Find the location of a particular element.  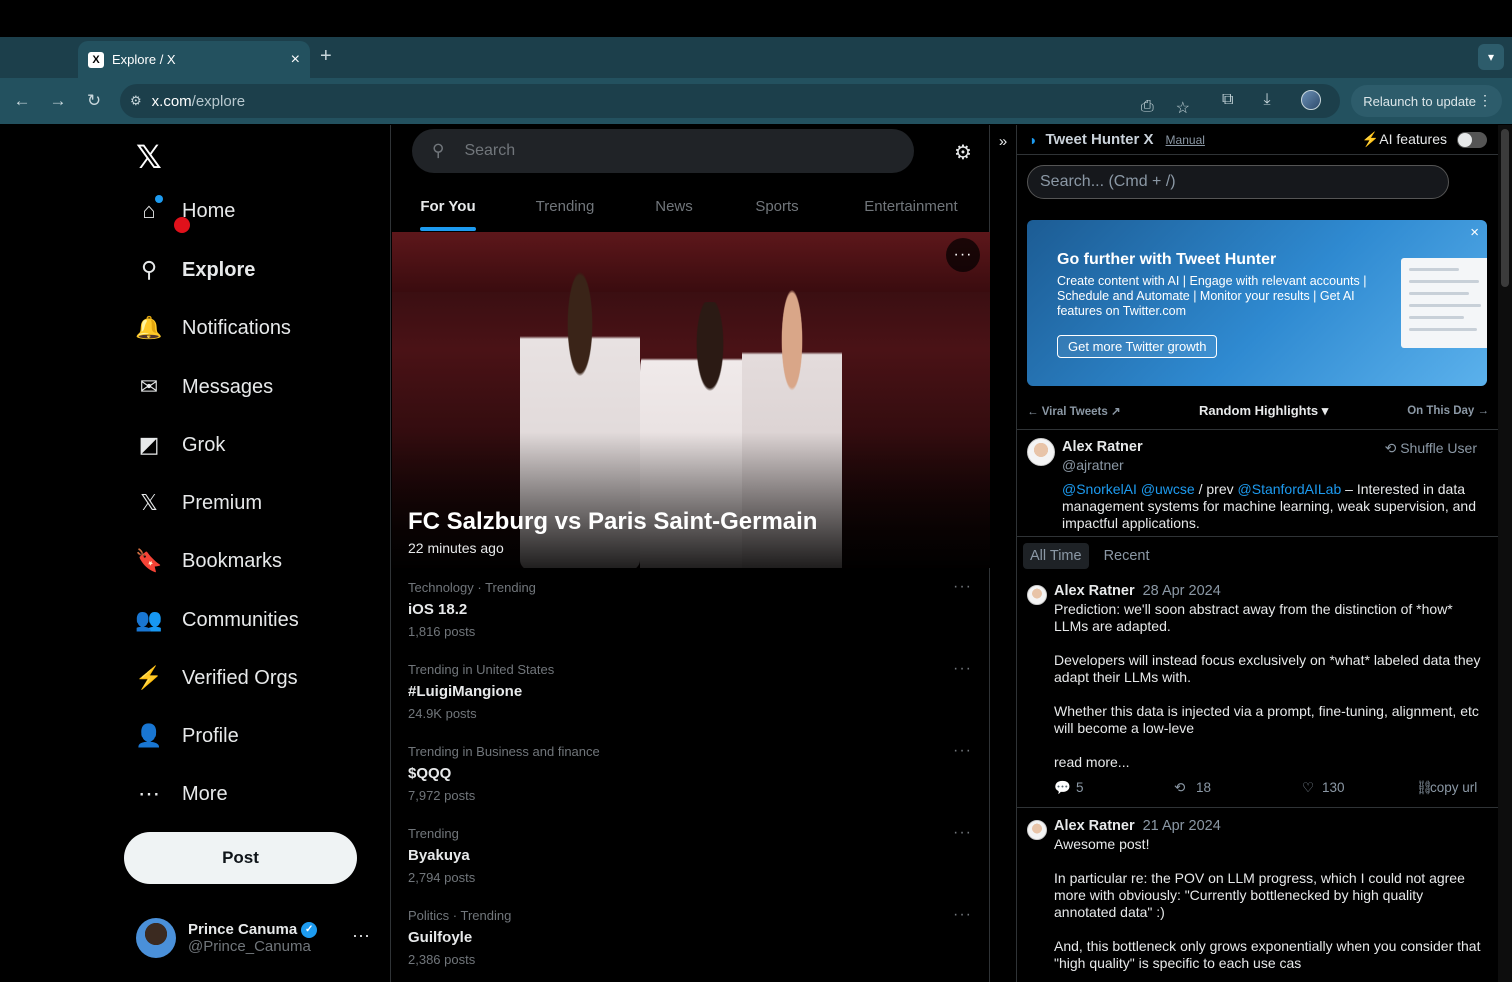

reply-count: 5 is located at coordinates (1080, 787).